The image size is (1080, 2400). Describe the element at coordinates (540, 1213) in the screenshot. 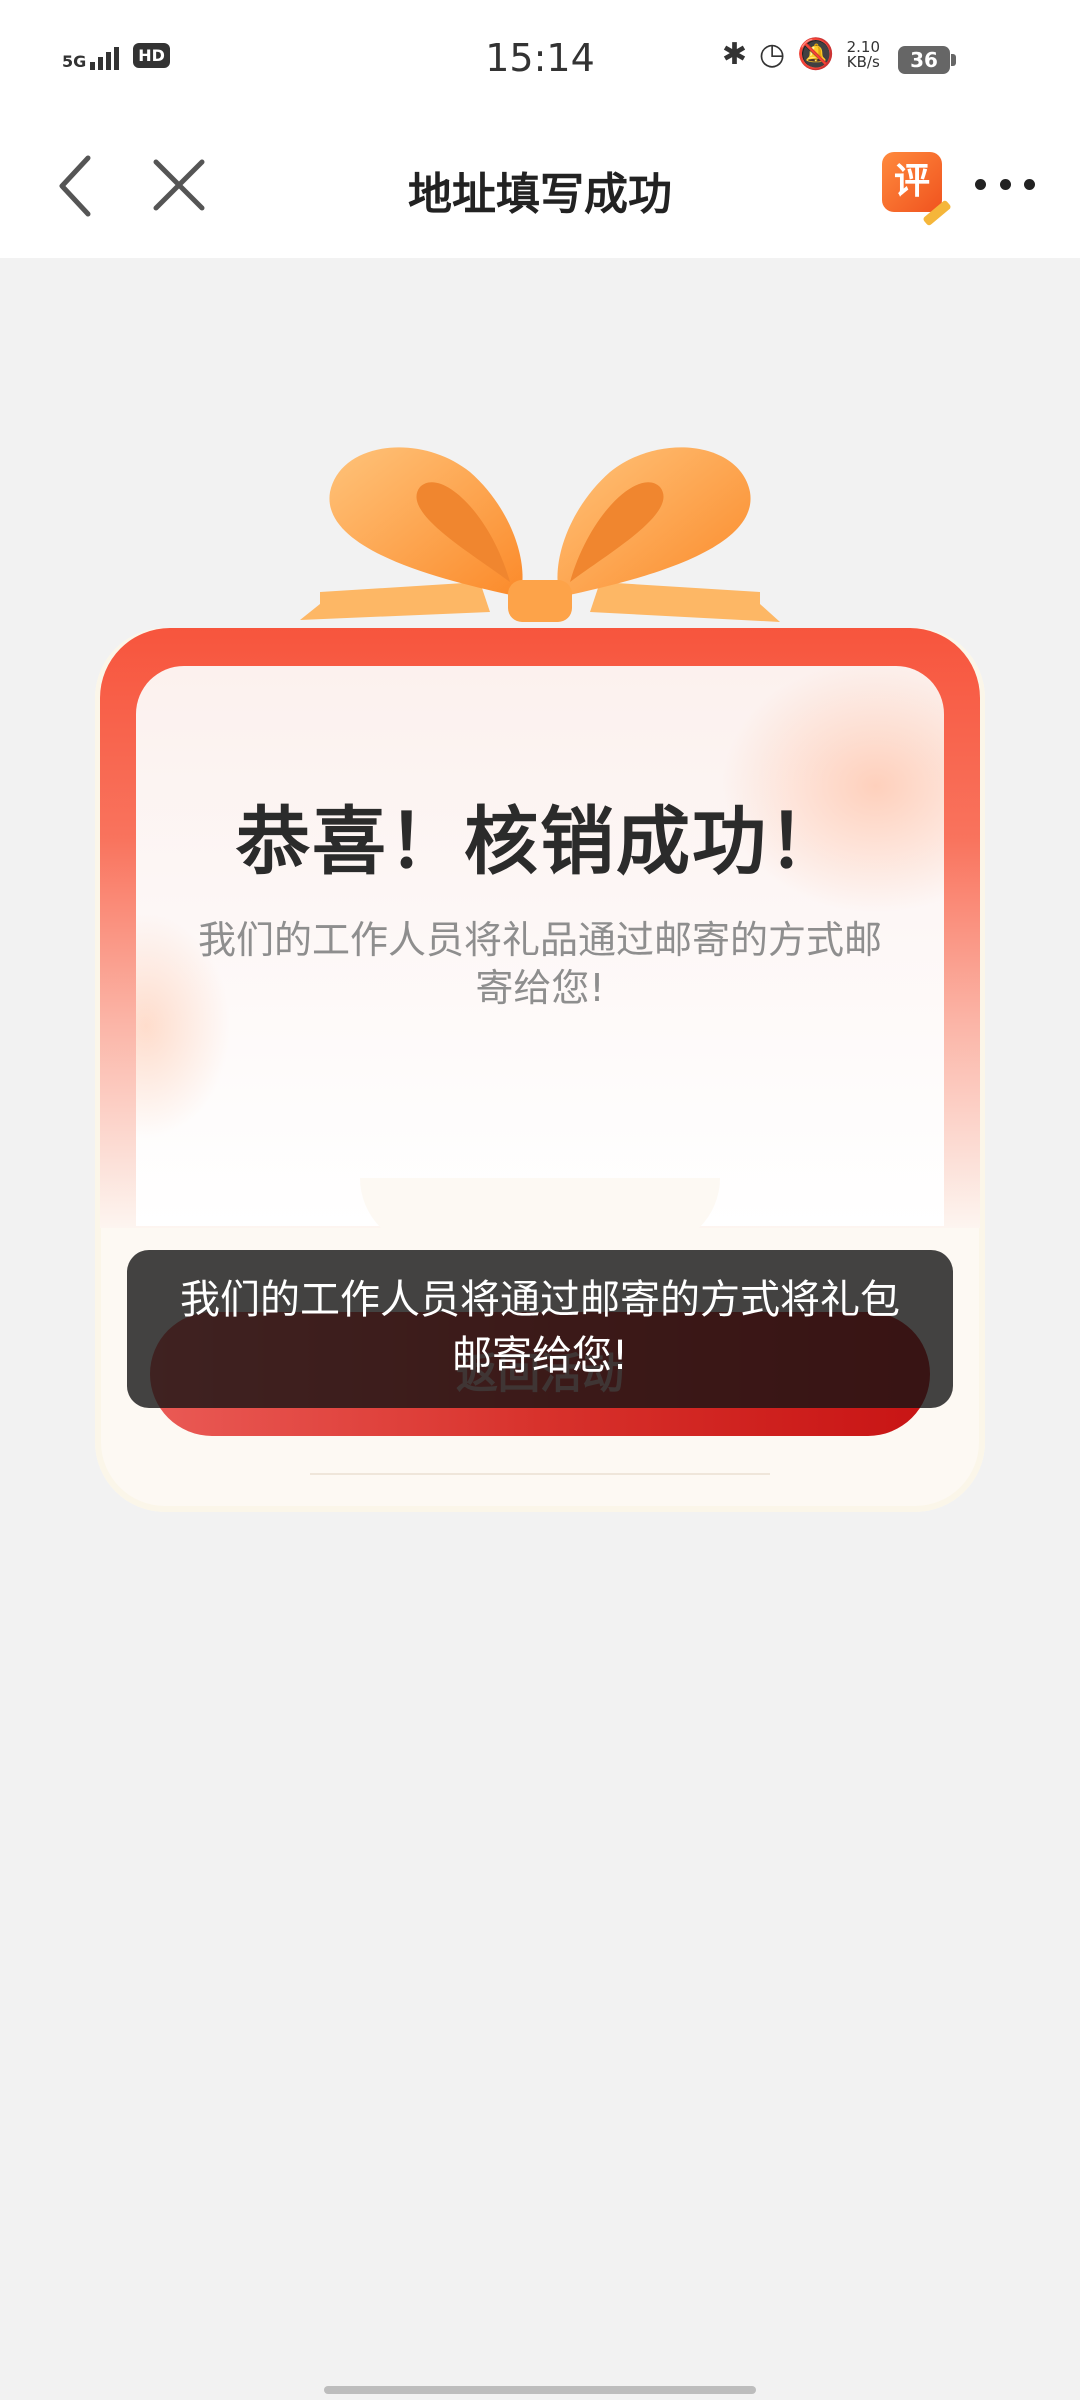

I see `gift-card-notch` at that location.